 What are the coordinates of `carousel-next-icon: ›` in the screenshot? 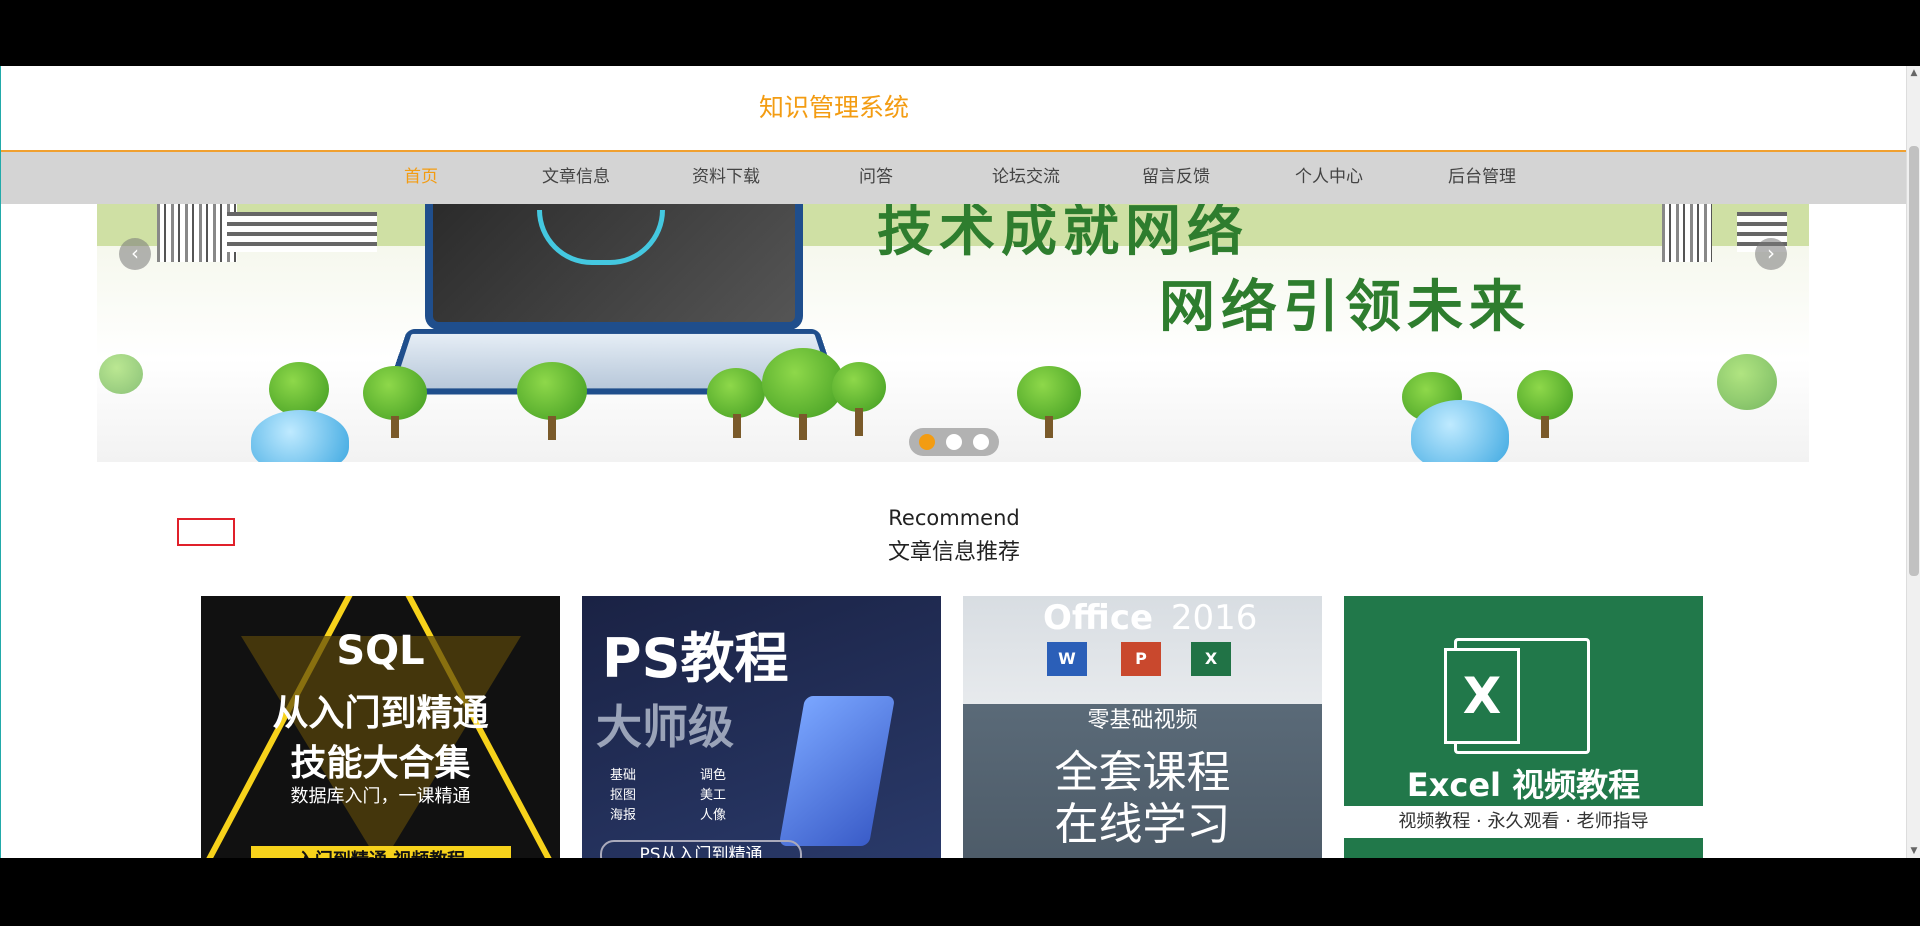 It's located at (1771, 254).